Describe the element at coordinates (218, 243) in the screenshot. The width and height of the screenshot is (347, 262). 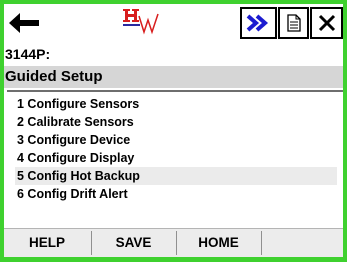
I see `home-button: HOME` at that location.